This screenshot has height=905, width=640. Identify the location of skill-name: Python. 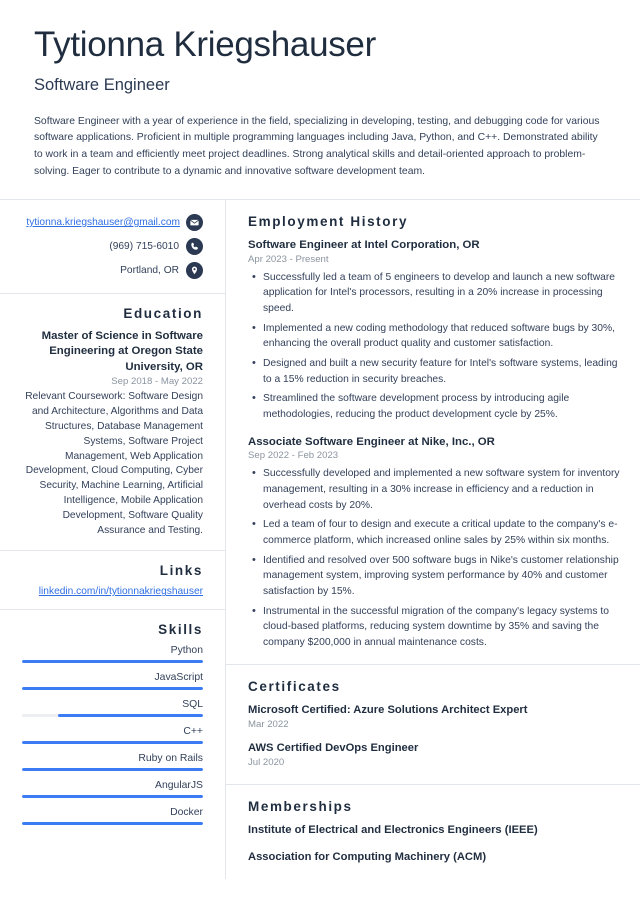
(186, 651).